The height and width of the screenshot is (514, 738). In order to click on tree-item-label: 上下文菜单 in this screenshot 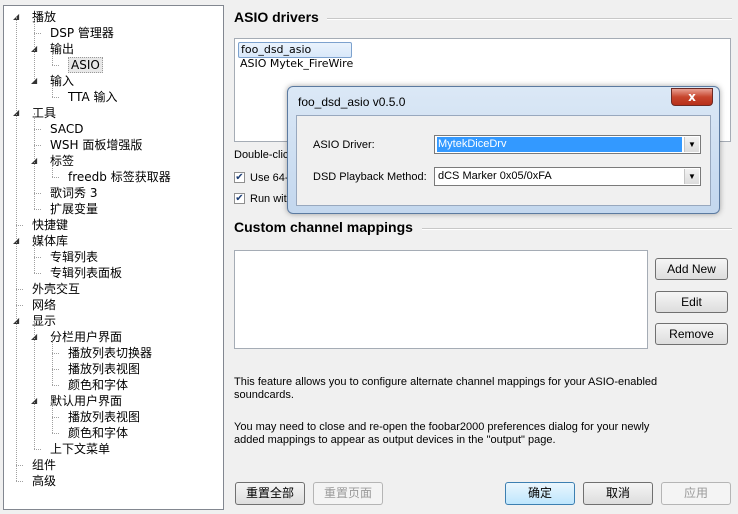, I will do `click(80, 449)`.